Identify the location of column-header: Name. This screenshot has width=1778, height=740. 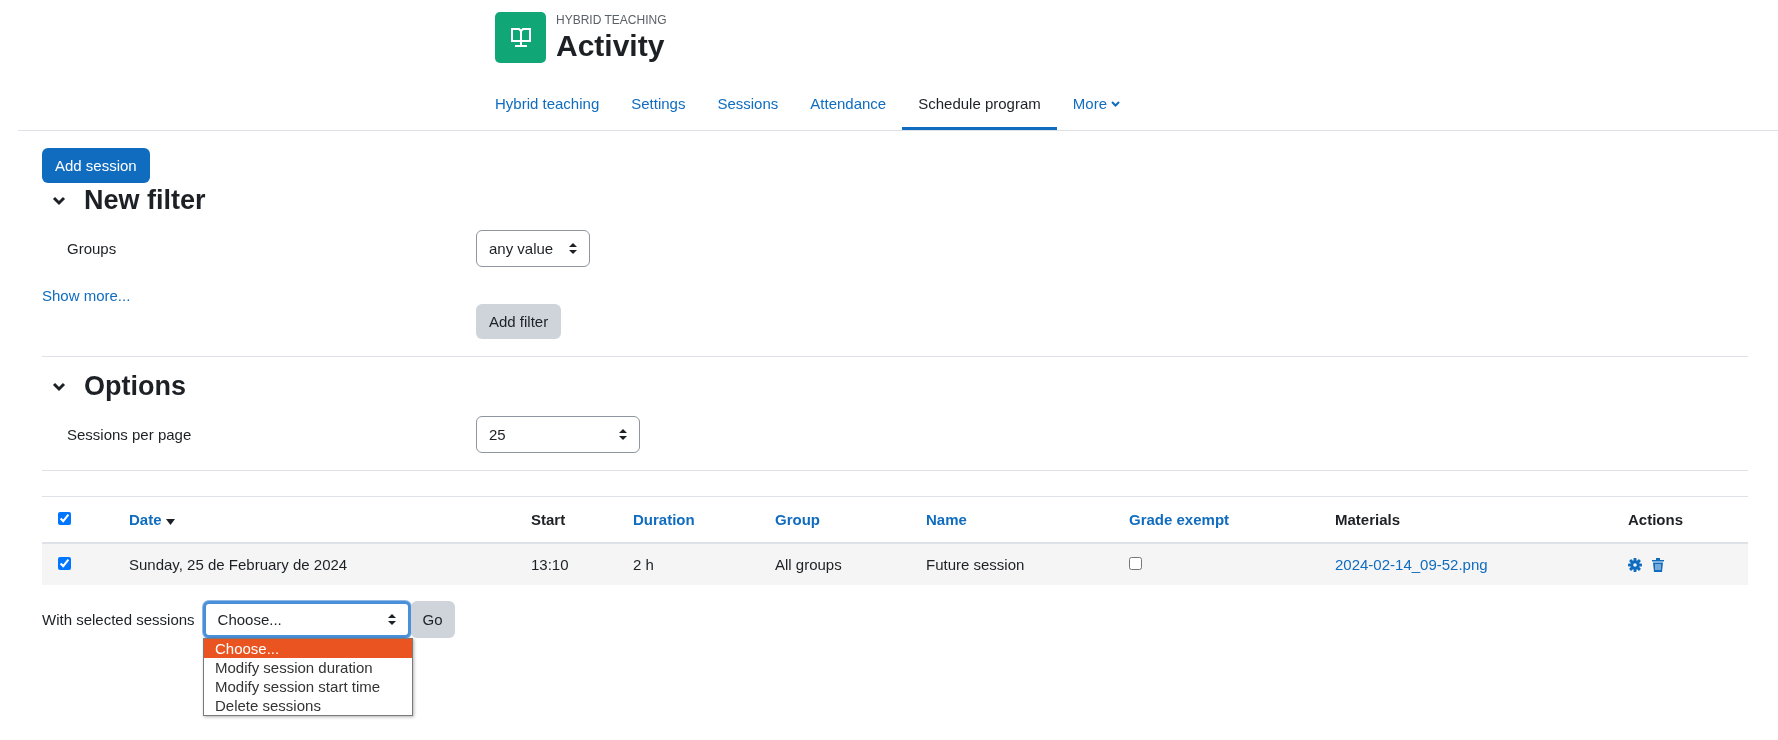
(946, 519).